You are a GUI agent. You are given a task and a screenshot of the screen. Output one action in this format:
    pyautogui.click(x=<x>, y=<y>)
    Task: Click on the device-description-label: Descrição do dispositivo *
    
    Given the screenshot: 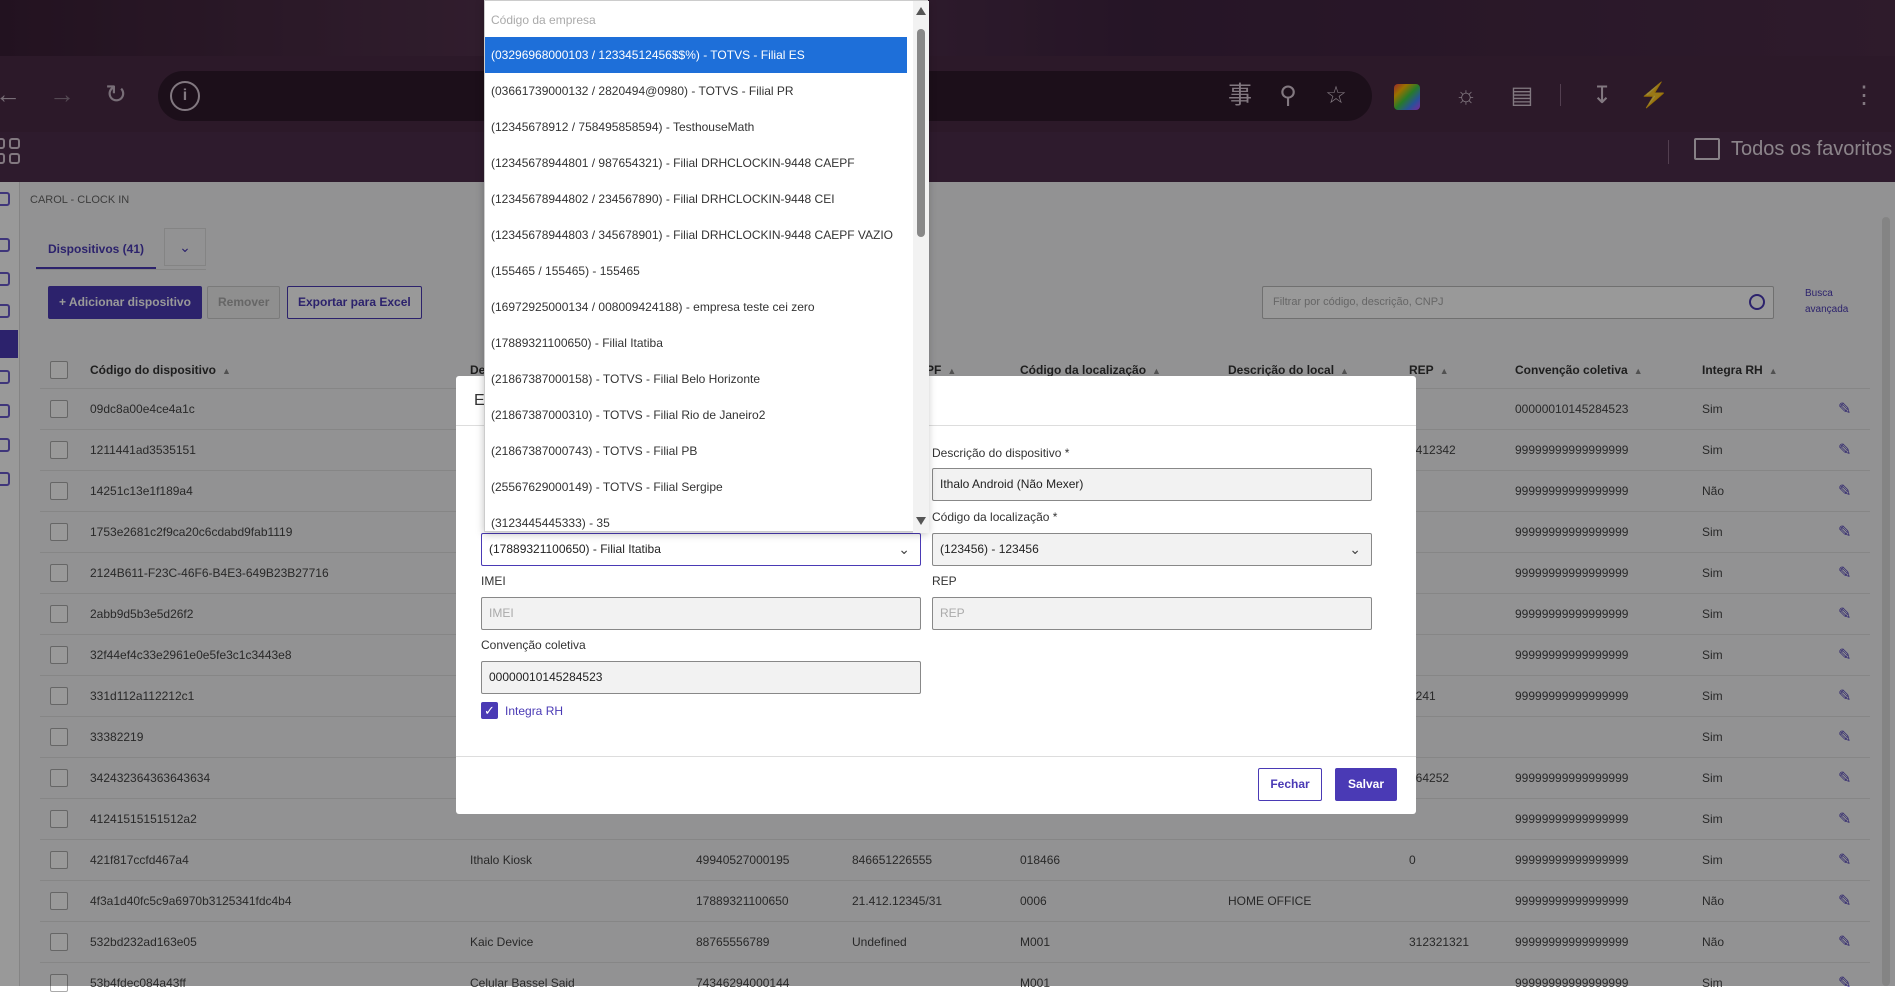 What is the action you would take?
    pyautogui.click(x=1001, y=453)
    